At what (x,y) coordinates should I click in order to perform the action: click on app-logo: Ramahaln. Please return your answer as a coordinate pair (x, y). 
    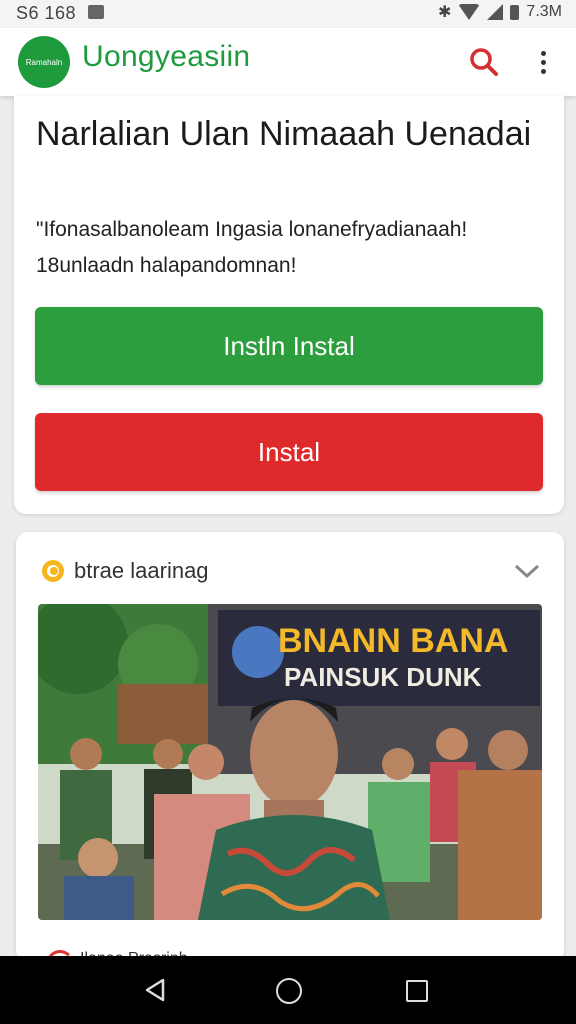
    Looking at the image, I should click on (44, 62).